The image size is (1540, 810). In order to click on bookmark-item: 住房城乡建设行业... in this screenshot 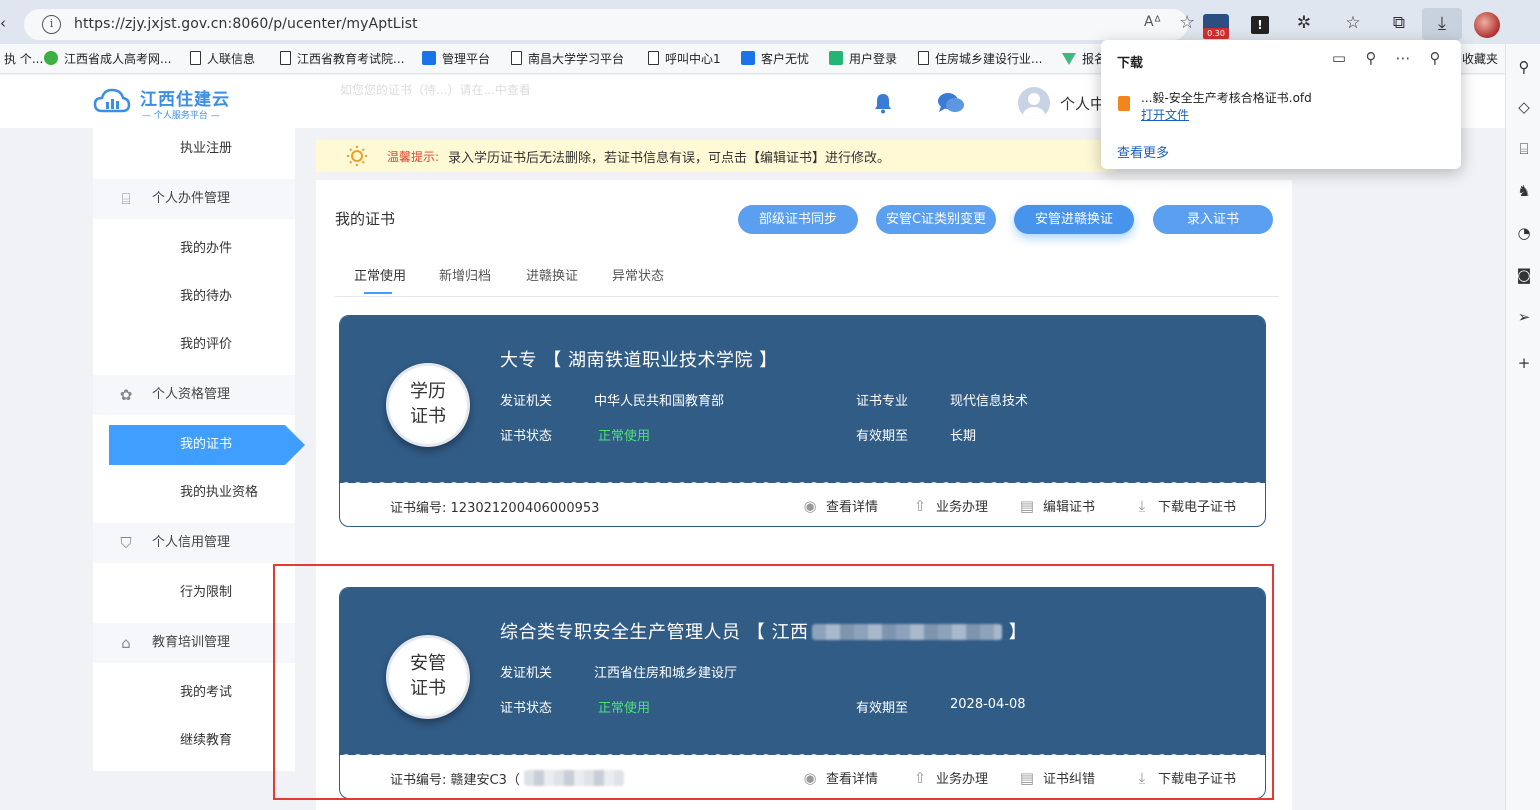, I will do `click(980, 59)`.